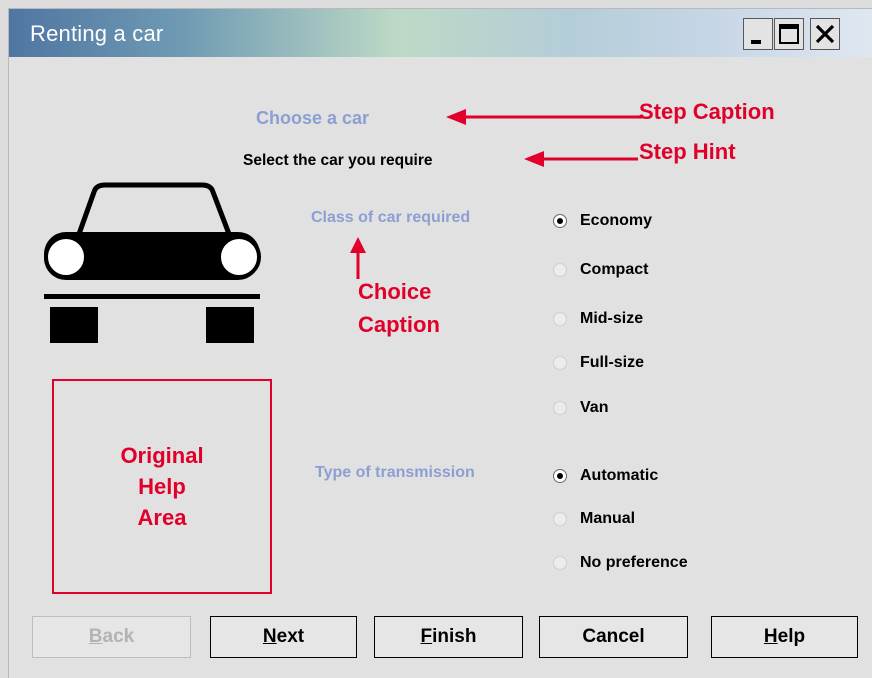 This screenshot has height=678, width=872. Describe the element at coordinates (395, 472) in the screenshot. I see `choice-caption: Type of transmission` at that location.